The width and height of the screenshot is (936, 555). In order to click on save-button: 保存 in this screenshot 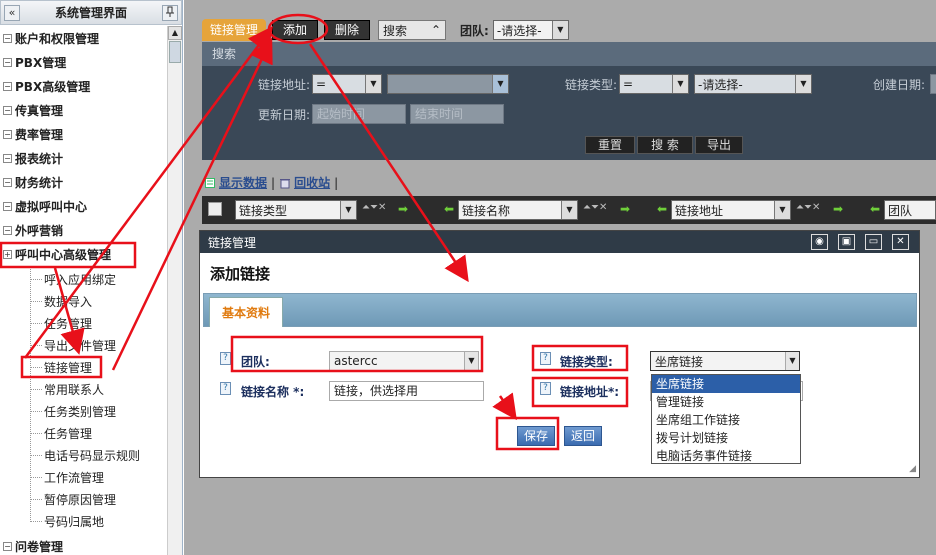, I will do `click(536, 436)`.